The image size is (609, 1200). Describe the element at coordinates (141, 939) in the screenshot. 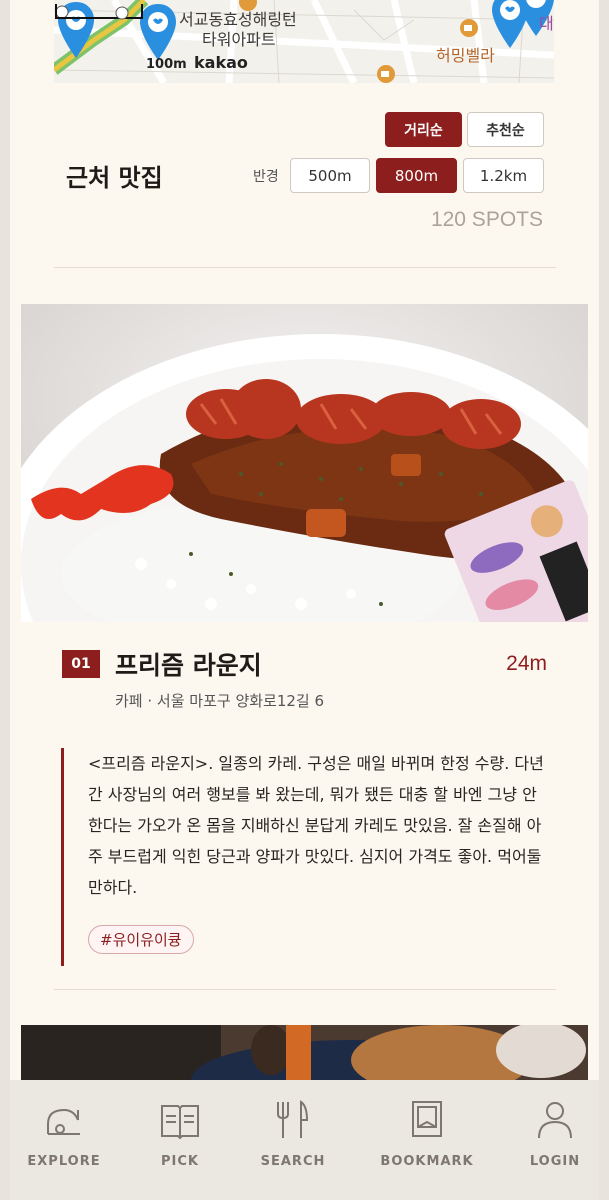

I see `author-tag: #유이유이큥` at that location.